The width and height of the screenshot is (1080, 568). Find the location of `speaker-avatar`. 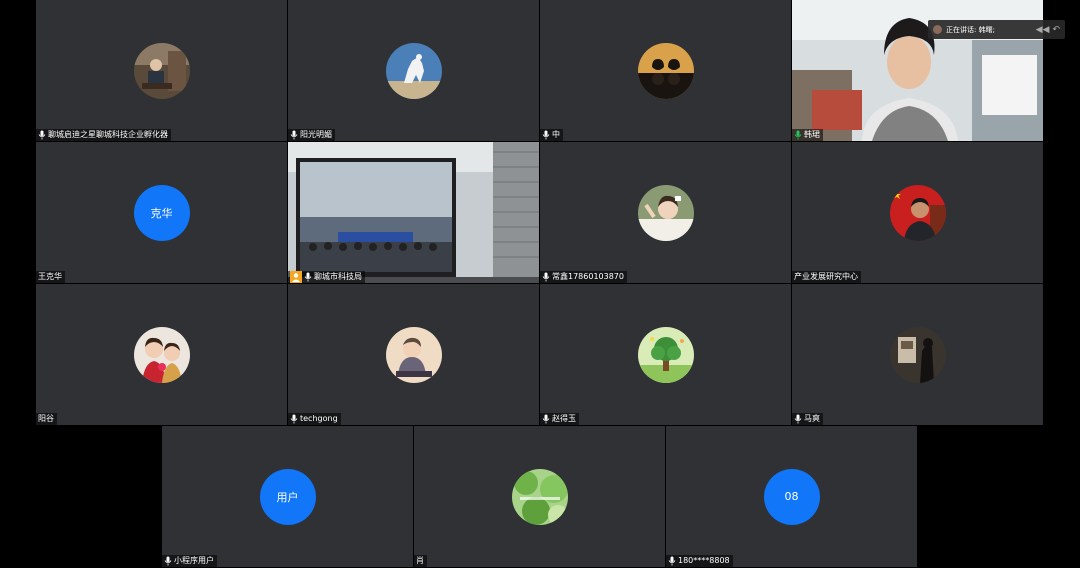

speaker-avatar is located at coordinates (937, 29).